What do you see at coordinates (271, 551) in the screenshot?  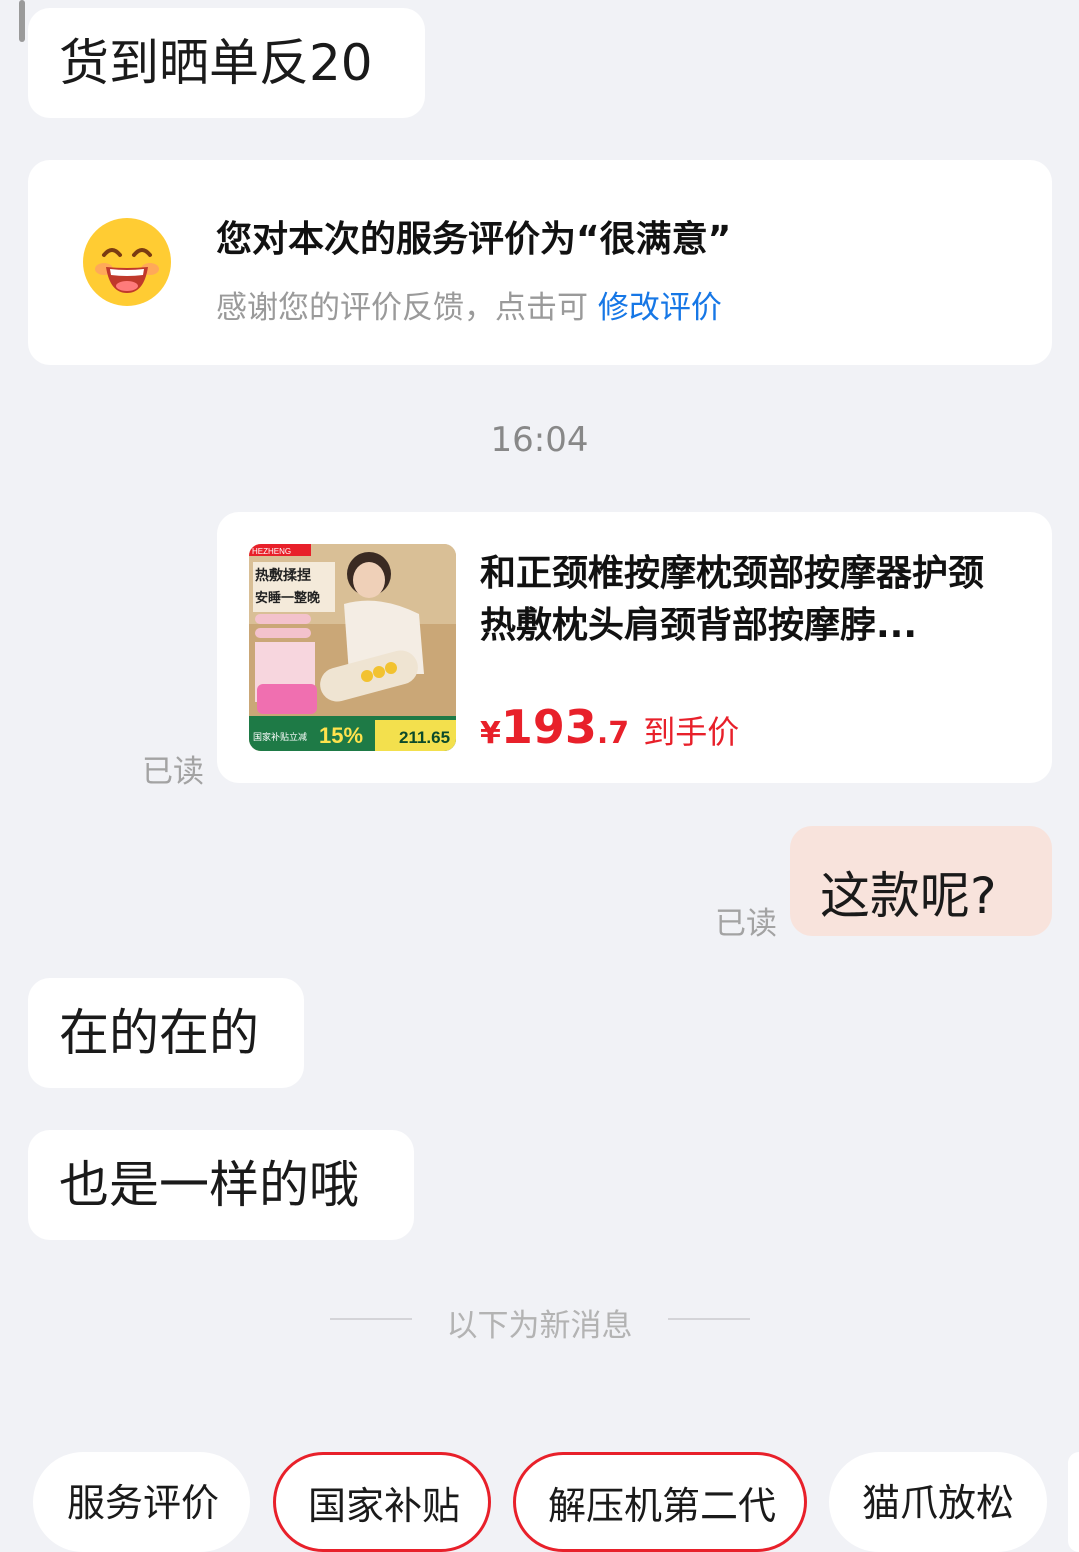 I see `thumb-brand: HEZHENG` at bounding box center [271, 551].